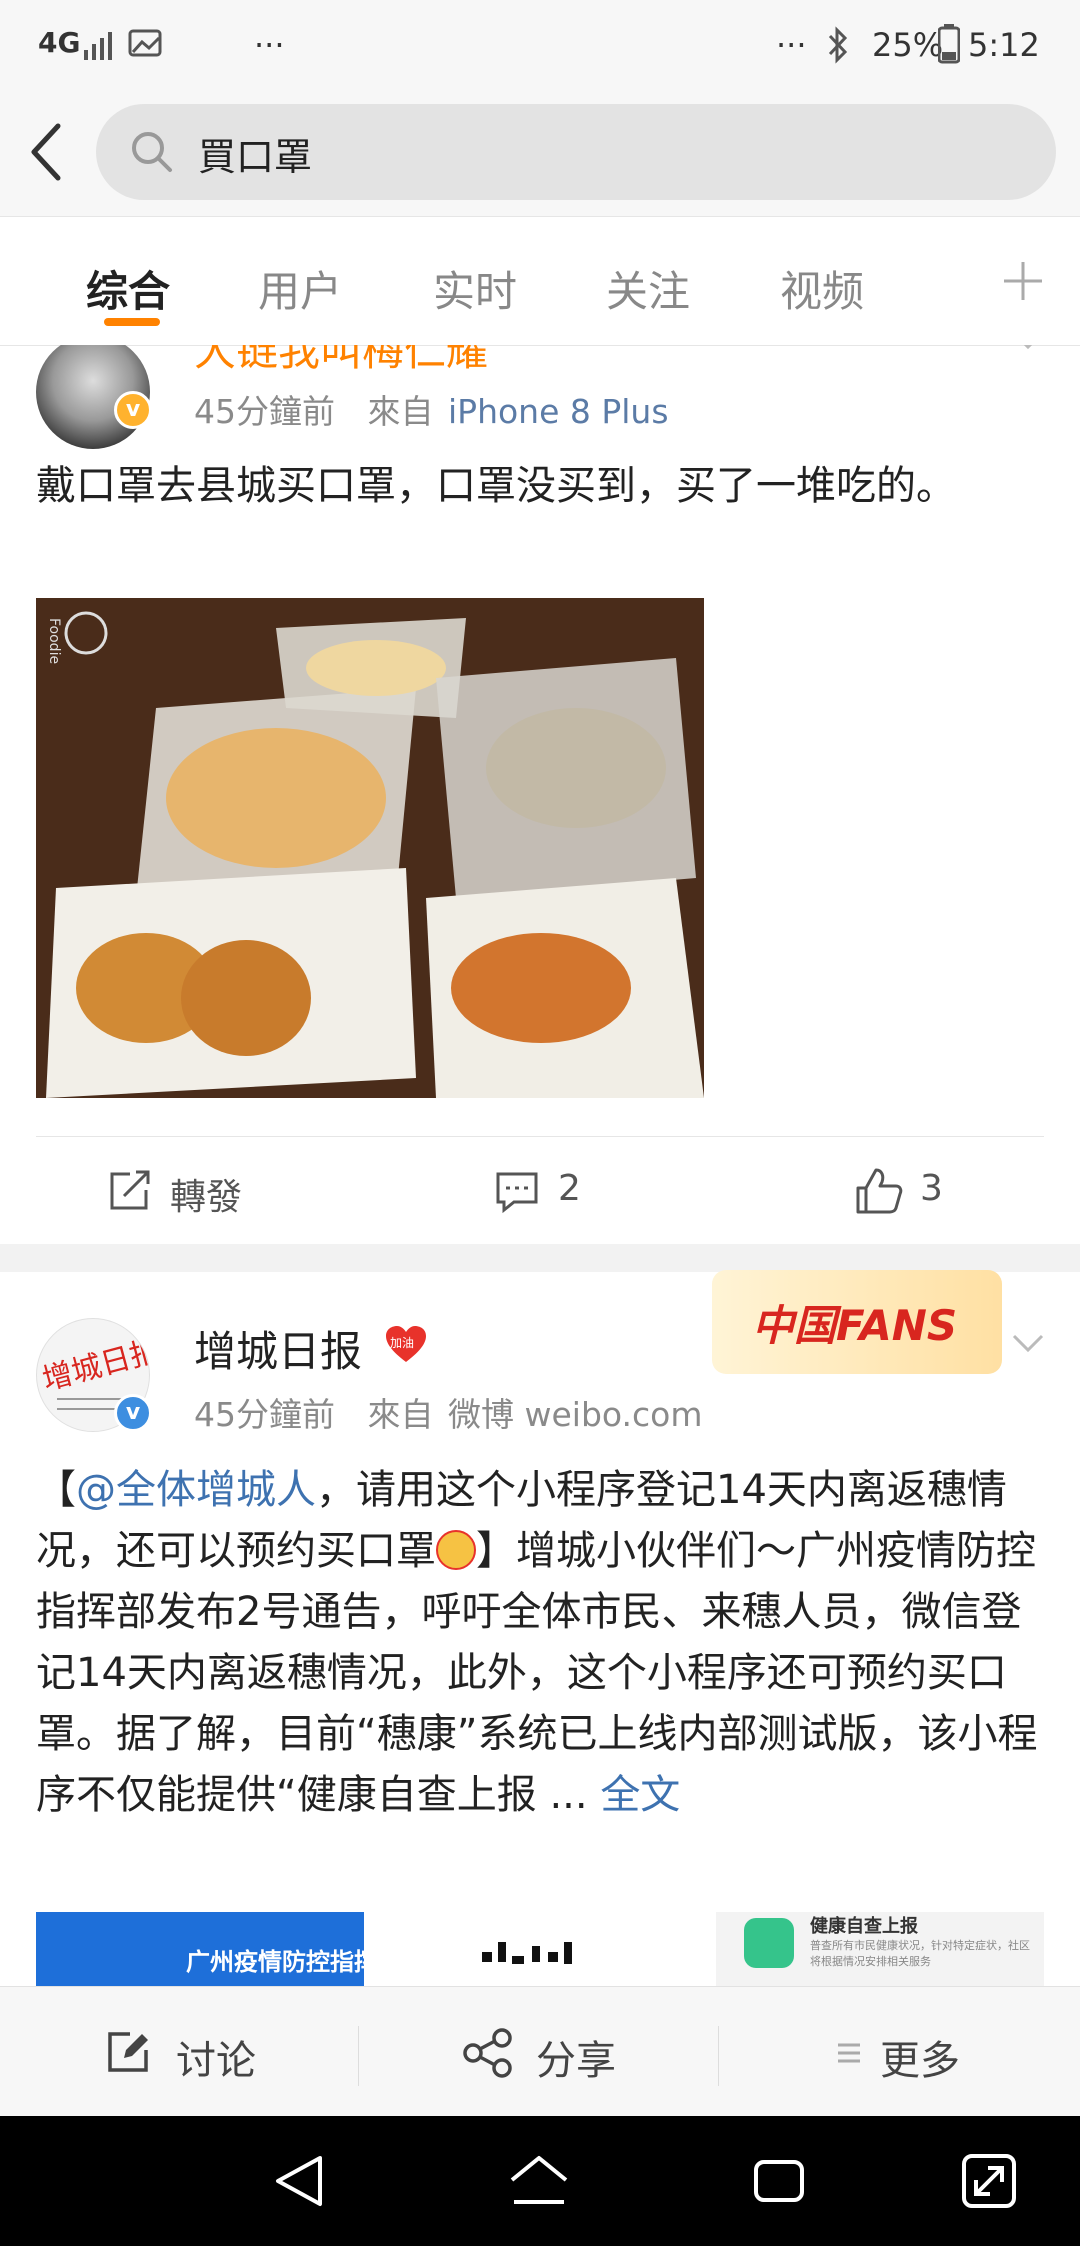  I want to click on post-photo: Foodie, so click(370, 848).